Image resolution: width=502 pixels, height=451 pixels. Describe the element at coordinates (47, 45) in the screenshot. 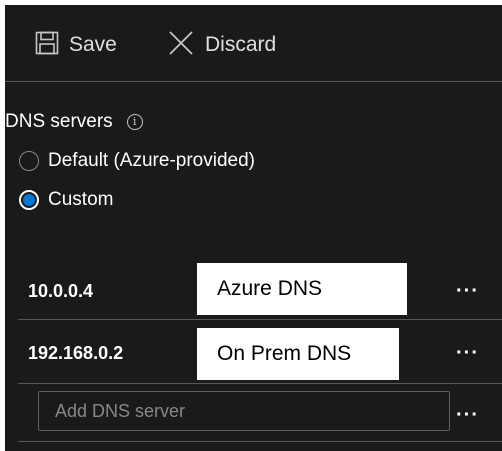

I see `save-icon` at that location.